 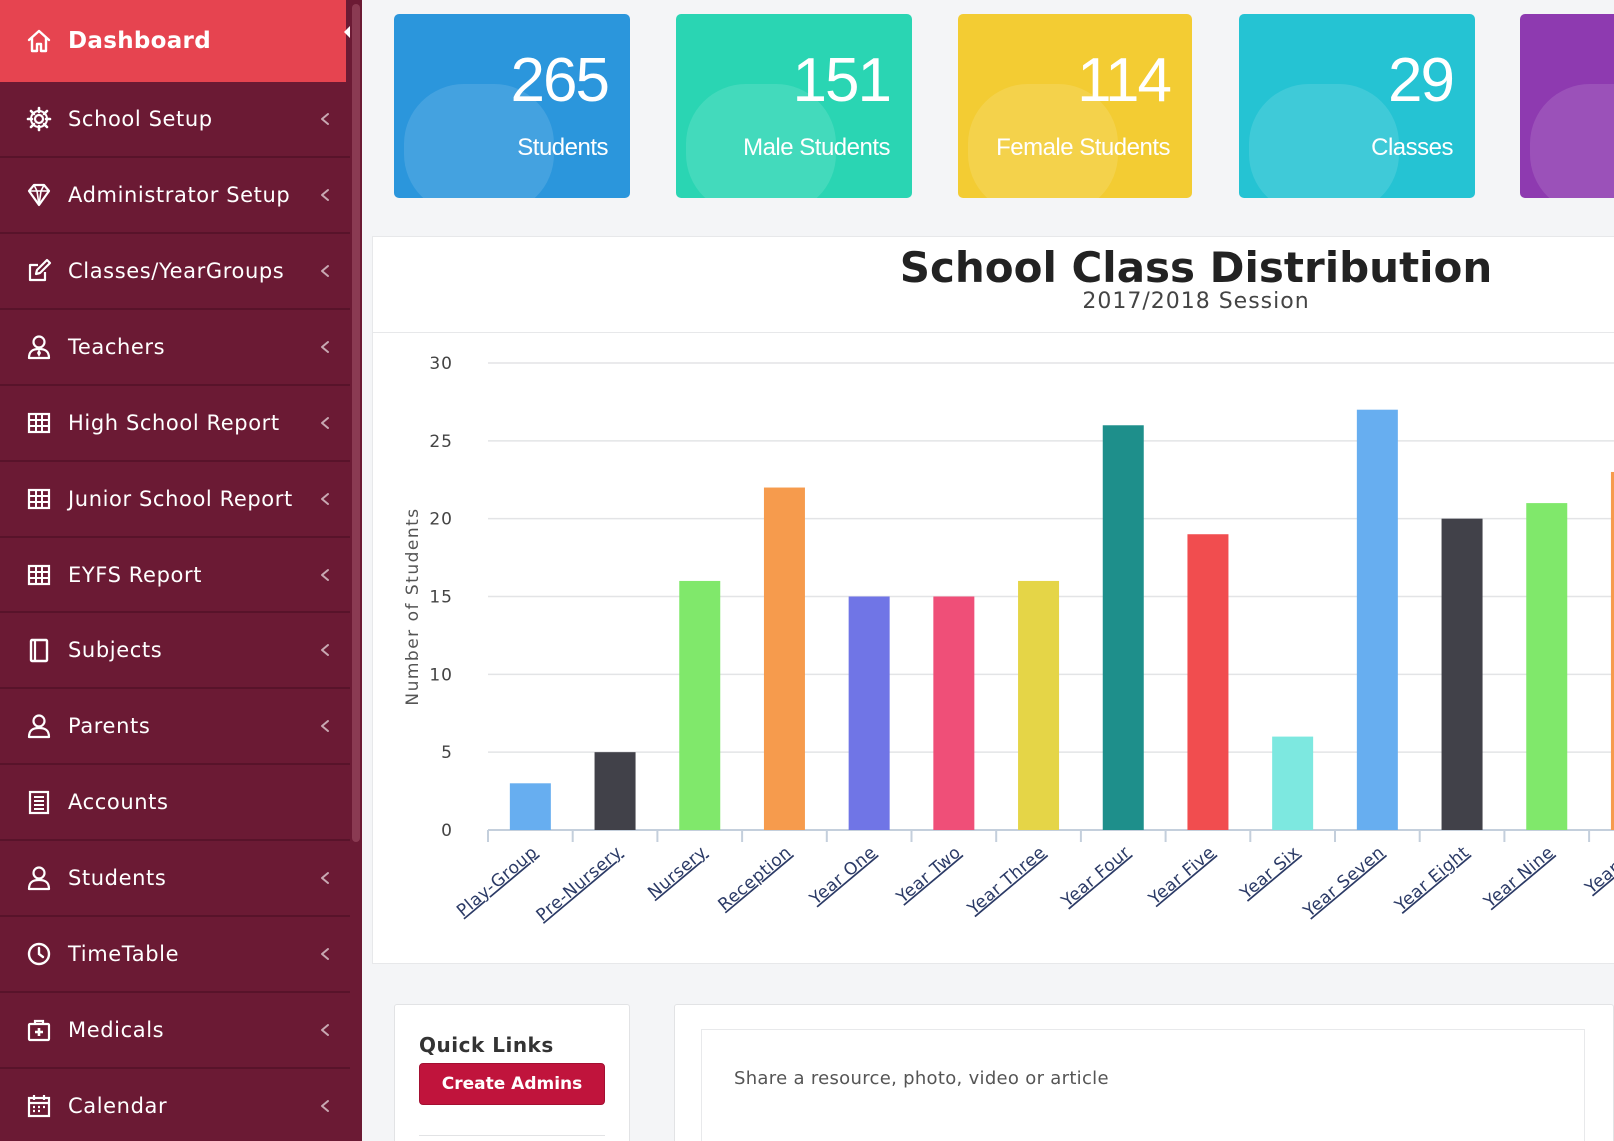 I want to click on gear-icon, so click(x=39, y=119).